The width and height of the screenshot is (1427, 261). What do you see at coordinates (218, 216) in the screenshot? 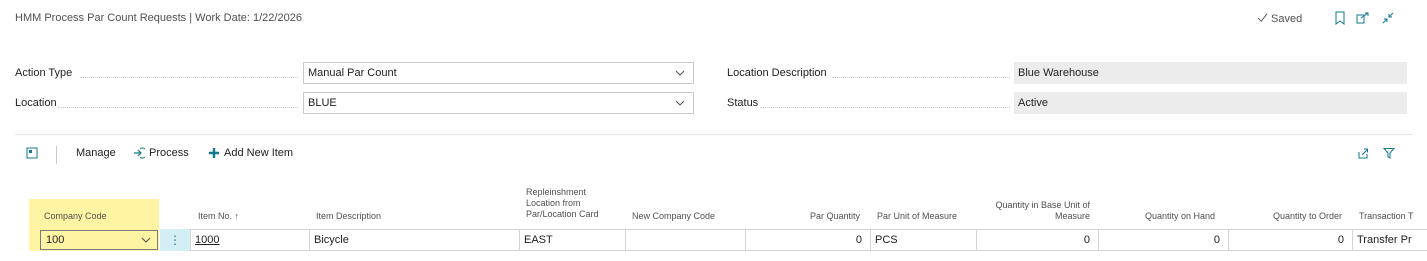
I see `column-header-item-no: Item No. ↑` at bounding box center [218, 216].